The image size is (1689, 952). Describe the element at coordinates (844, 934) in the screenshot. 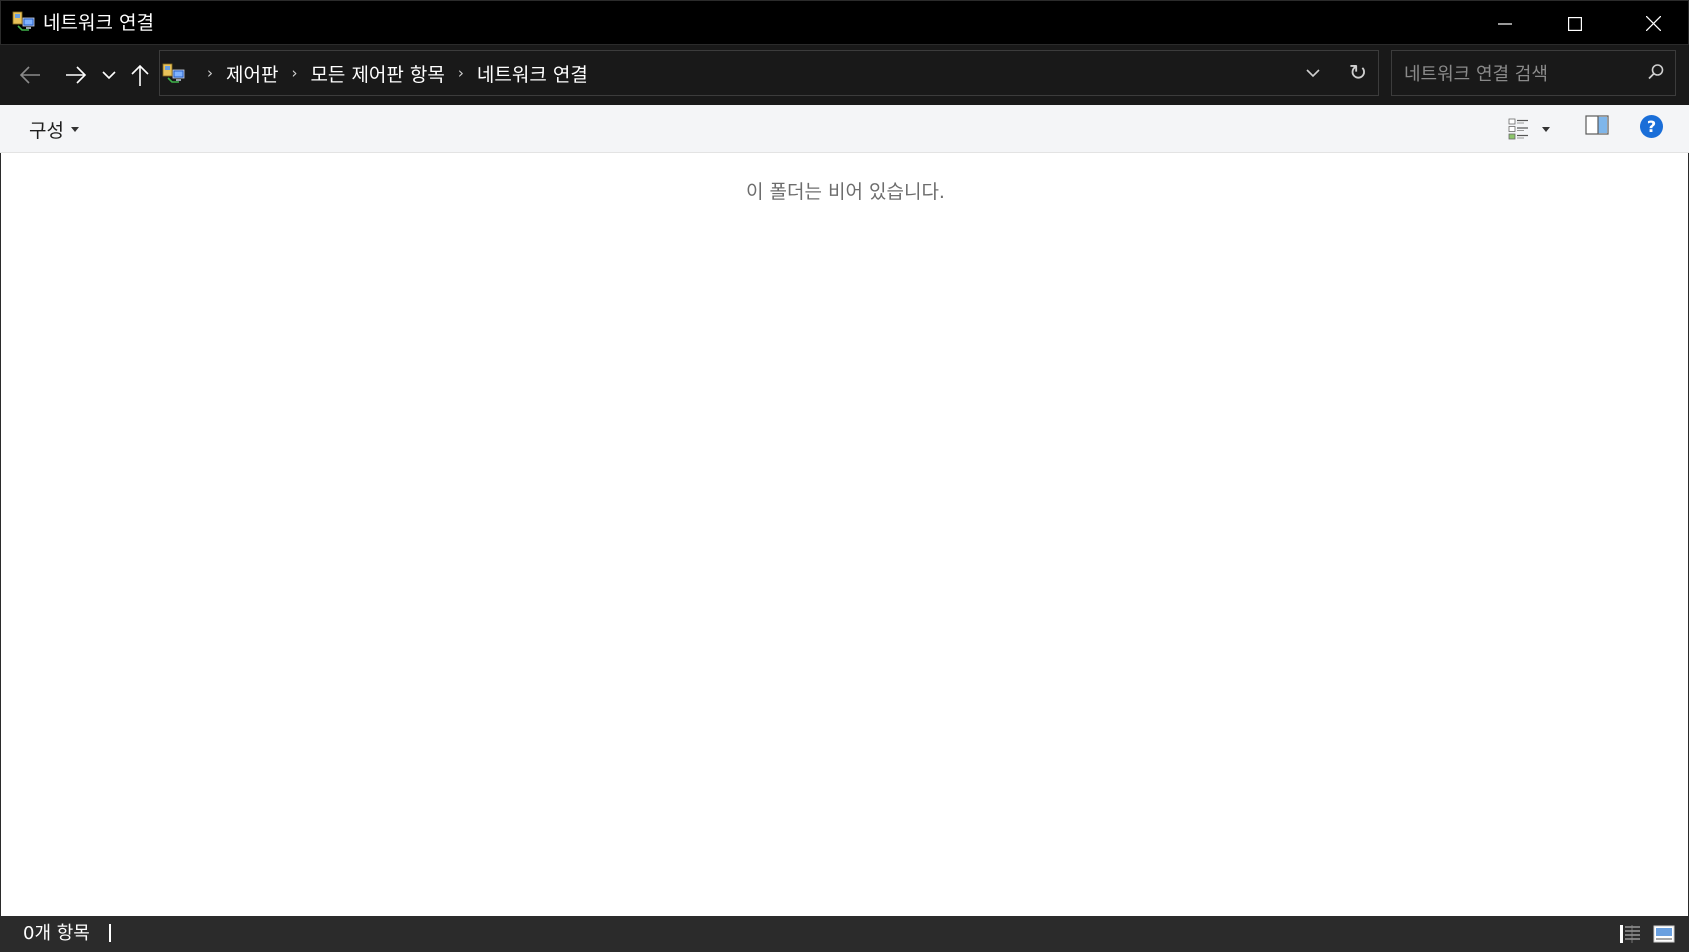

I see `status-bar: 0개 항목` at that location.